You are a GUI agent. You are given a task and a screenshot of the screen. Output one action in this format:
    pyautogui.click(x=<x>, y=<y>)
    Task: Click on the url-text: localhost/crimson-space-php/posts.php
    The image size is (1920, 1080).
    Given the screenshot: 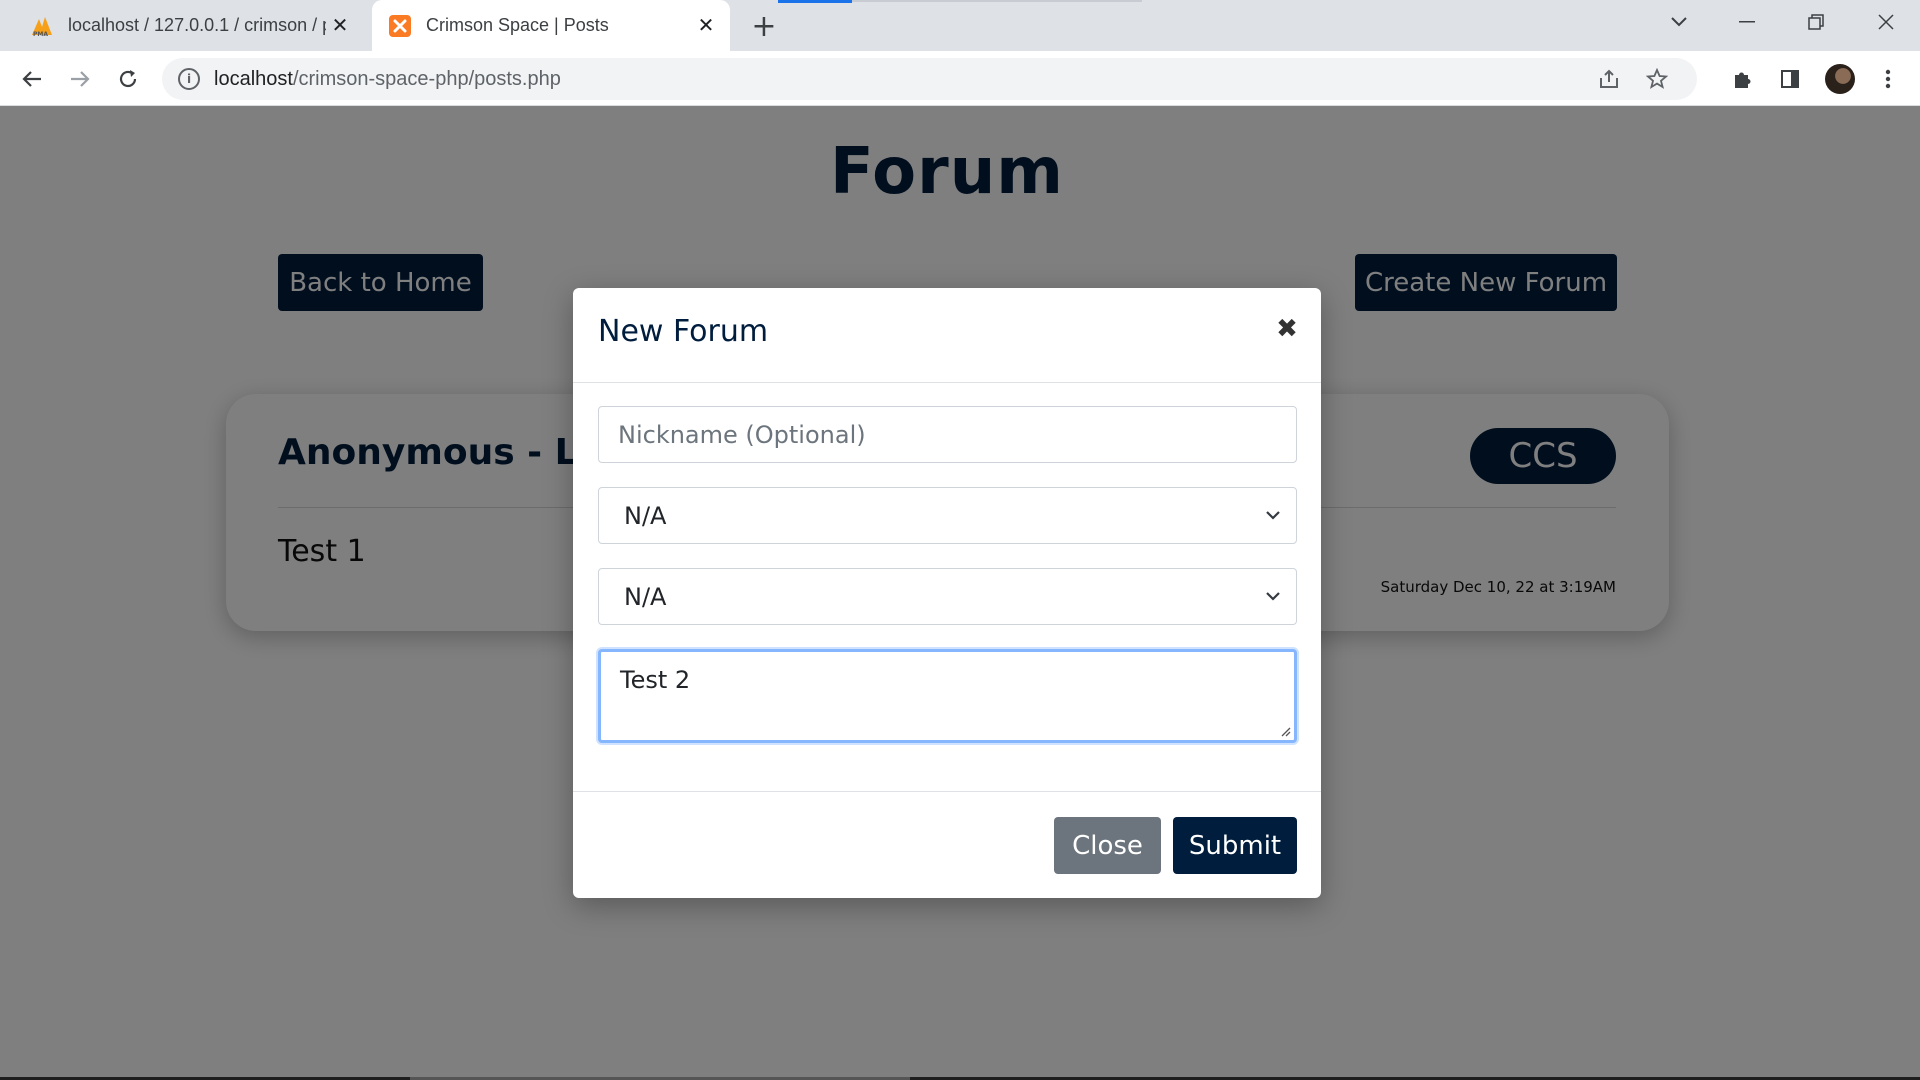 What is the action you would take?
    pyautogui.click(x=387, y=79)
    